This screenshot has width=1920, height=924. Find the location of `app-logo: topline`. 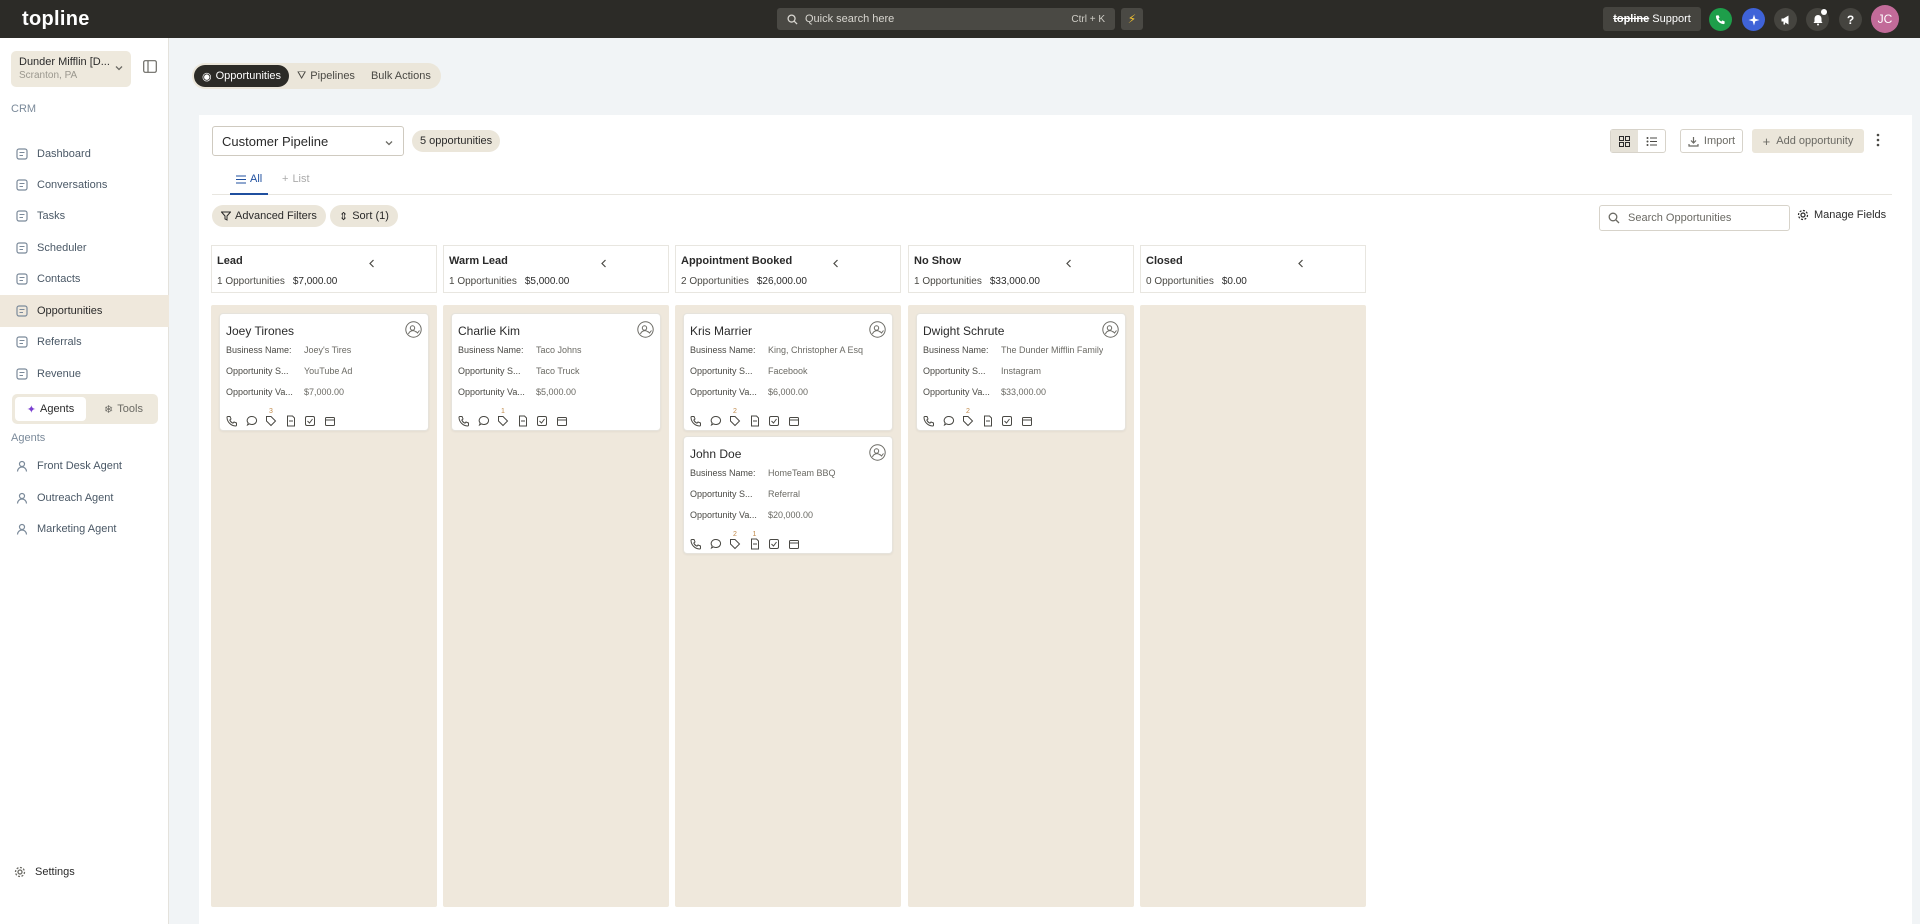

app-logo: topline is located at coordinates (56, 19).